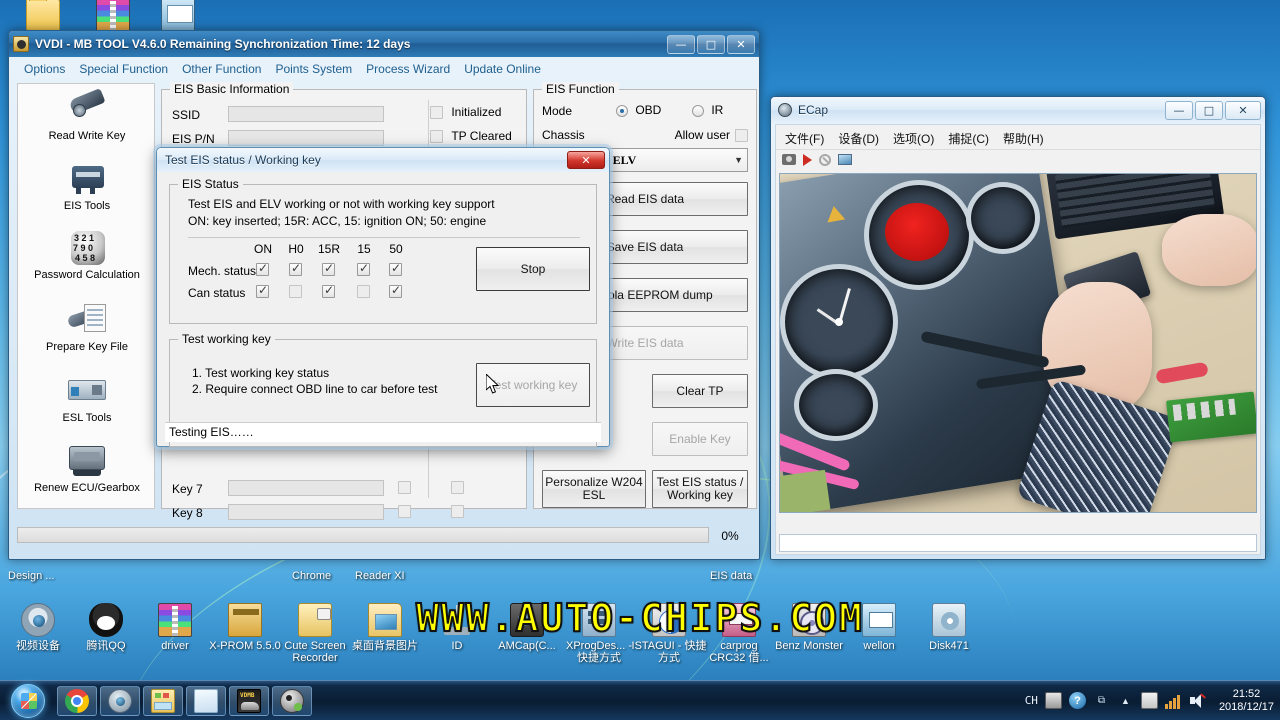 The image size is (1280, 720). Describe the element at coordinates (87, 115) in the screenshot. I see `sidebar-item-read-write-key: Read Write Key` at that location.